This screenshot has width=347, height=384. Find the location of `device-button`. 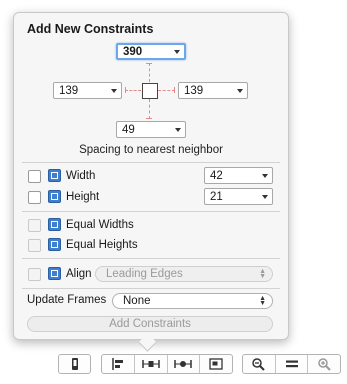

device-button is located at coordinates (74, 364).